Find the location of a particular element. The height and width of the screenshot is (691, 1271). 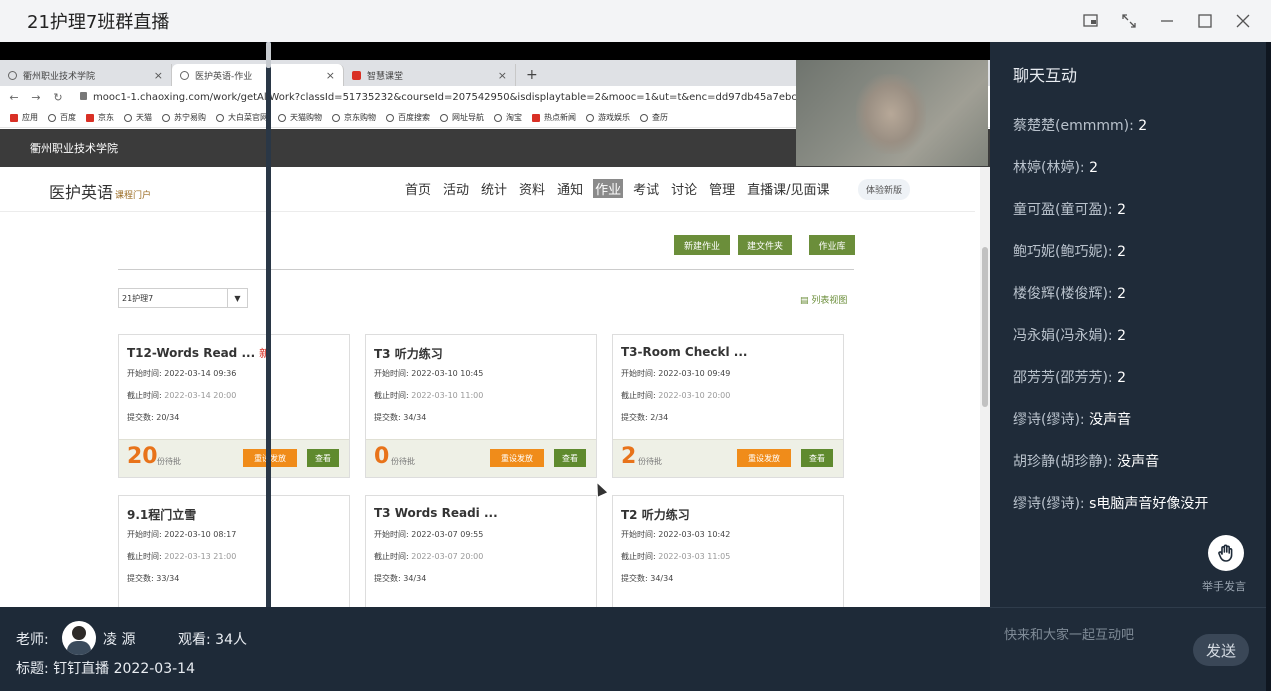

pip-icon is located at coordinates (1091, 21).